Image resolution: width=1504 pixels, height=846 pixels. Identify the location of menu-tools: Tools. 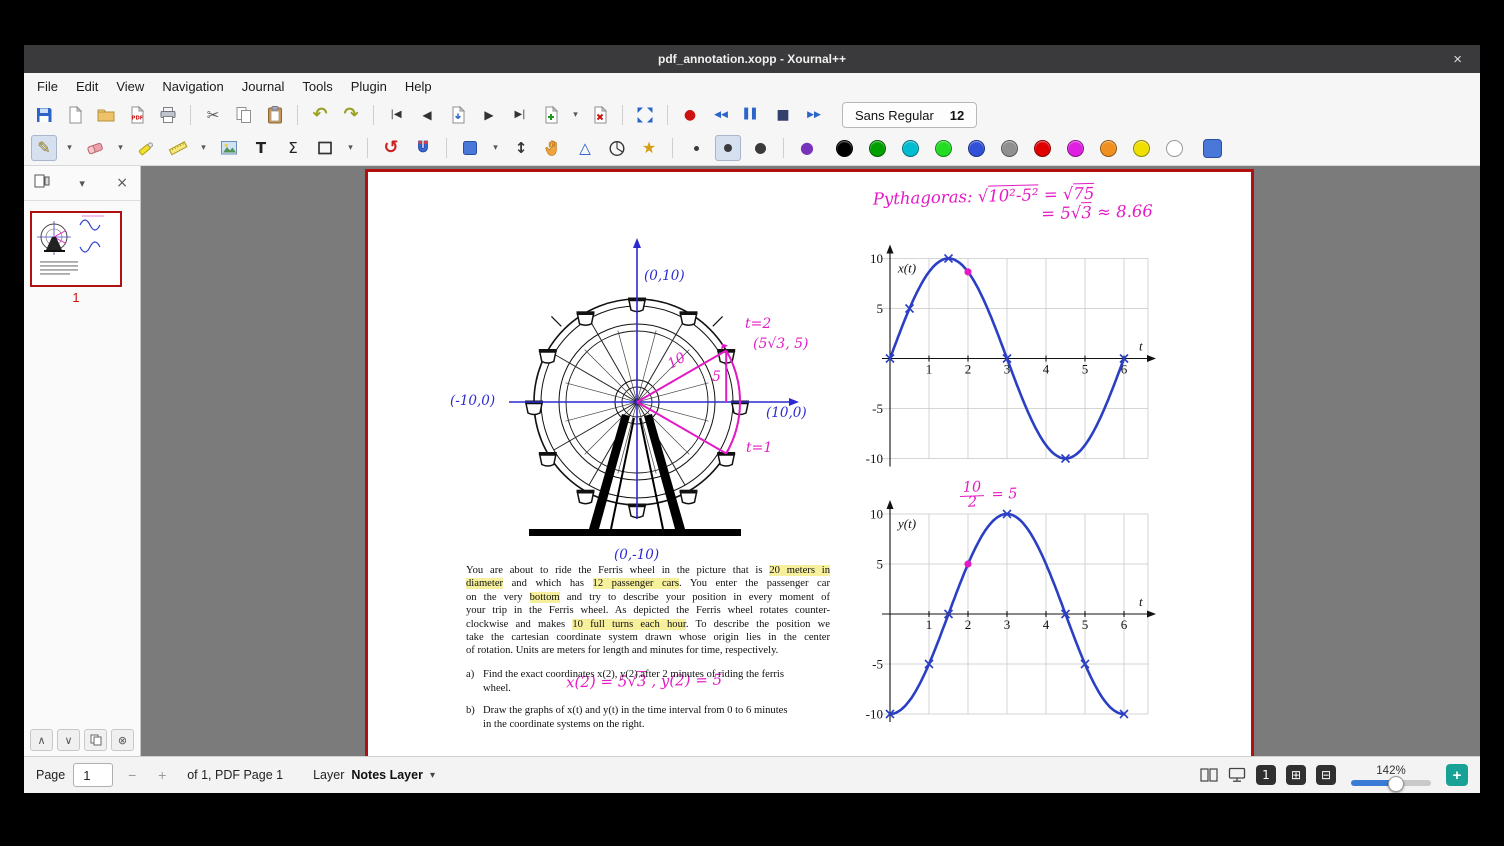
(317, 86).